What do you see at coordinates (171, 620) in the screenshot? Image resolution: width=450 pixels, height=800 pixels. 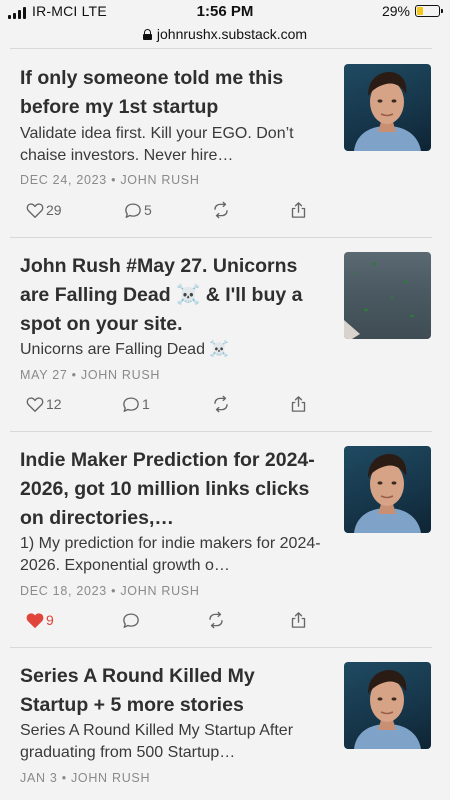 I see `post-actions: 9` at bounding box center [171, 620].